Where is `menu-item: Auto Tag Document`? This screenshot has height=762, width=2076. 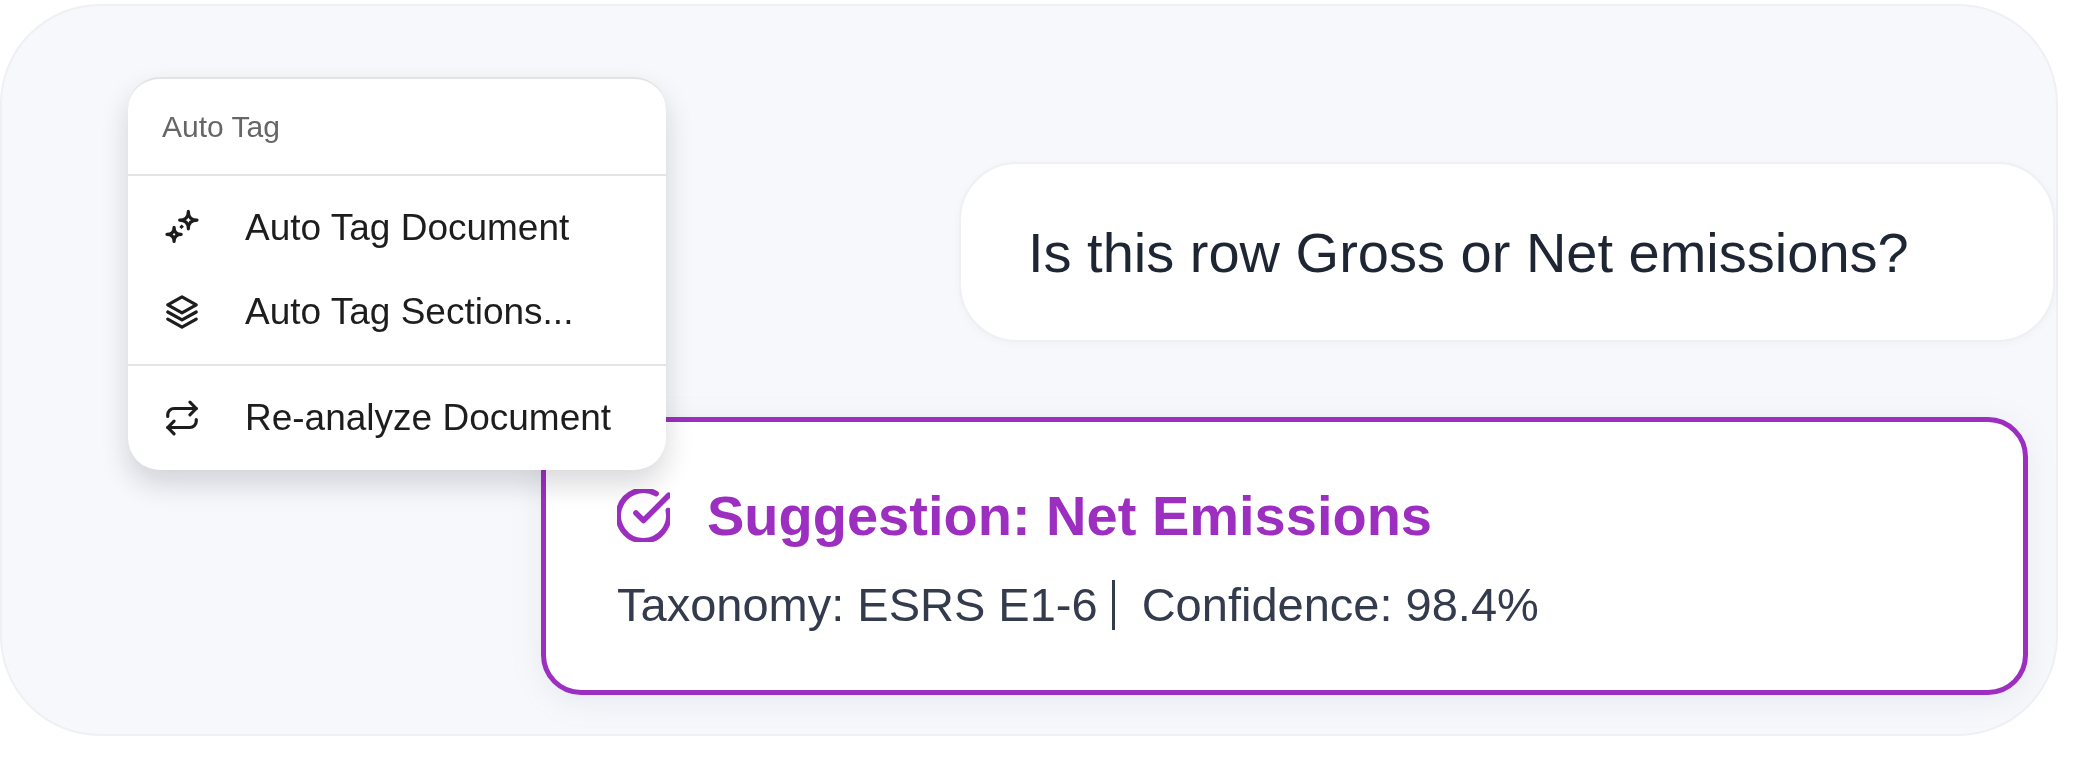 menu-item: Auto Tag Document is located at coordinates (397, 228).